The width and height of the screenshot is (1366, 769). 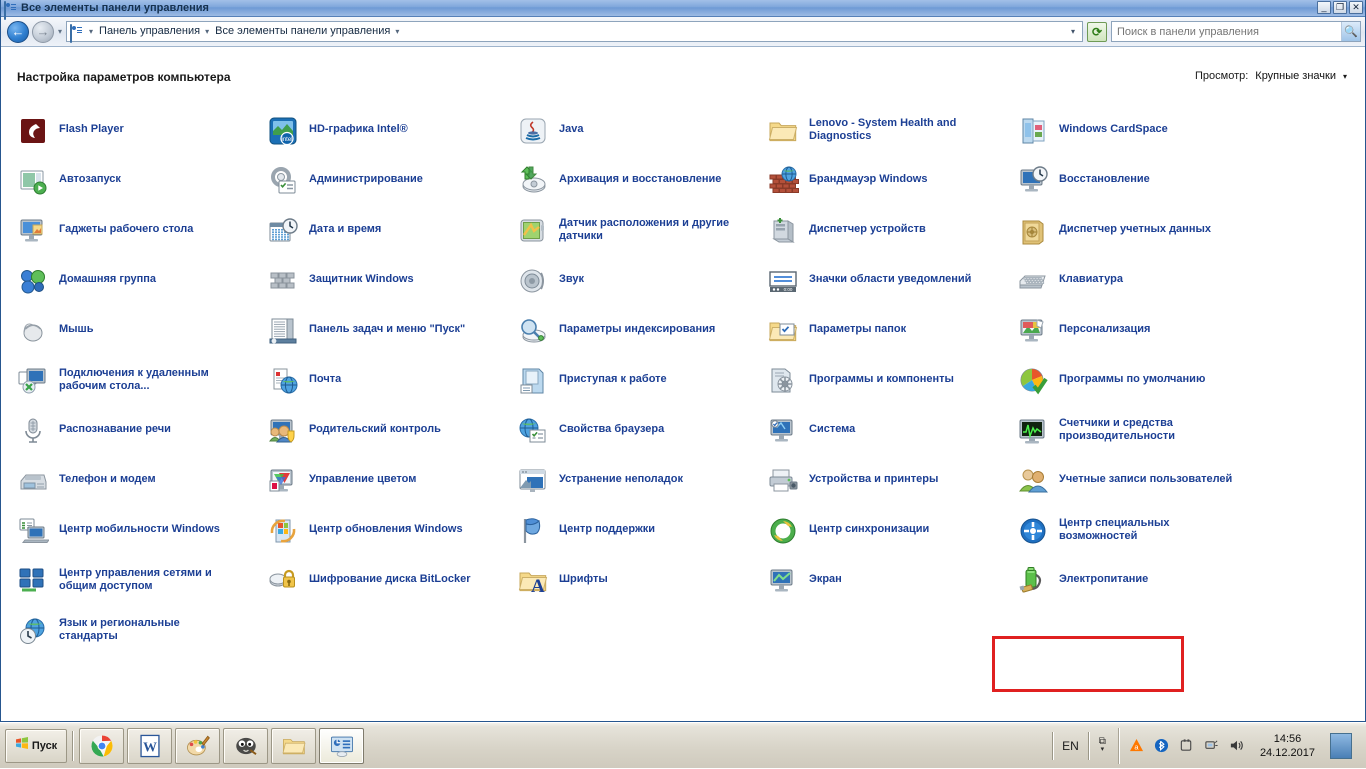 What do you see at coordinates (1287, 746) in the screenshot?
I see `clock: 14:56 24.12.2017` at bounding box center [1287, 746].